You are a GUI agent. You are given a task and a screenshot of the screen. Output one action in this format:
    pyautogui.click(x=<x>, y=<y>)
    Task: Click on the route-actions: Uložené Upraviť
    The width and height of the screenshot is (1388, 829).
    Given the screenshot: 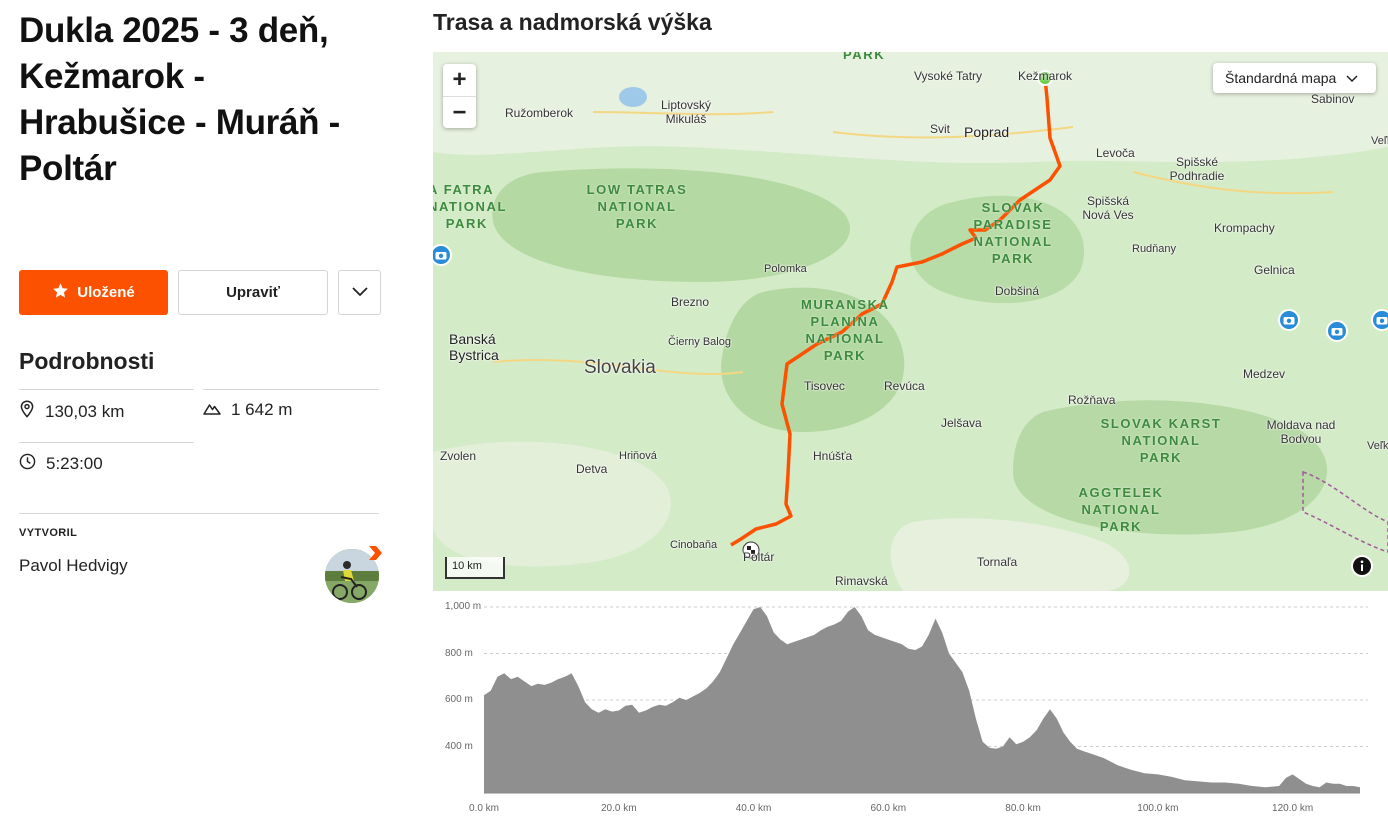 What is the action you would take?
    pyautogui.click(x=200, y=292)
    